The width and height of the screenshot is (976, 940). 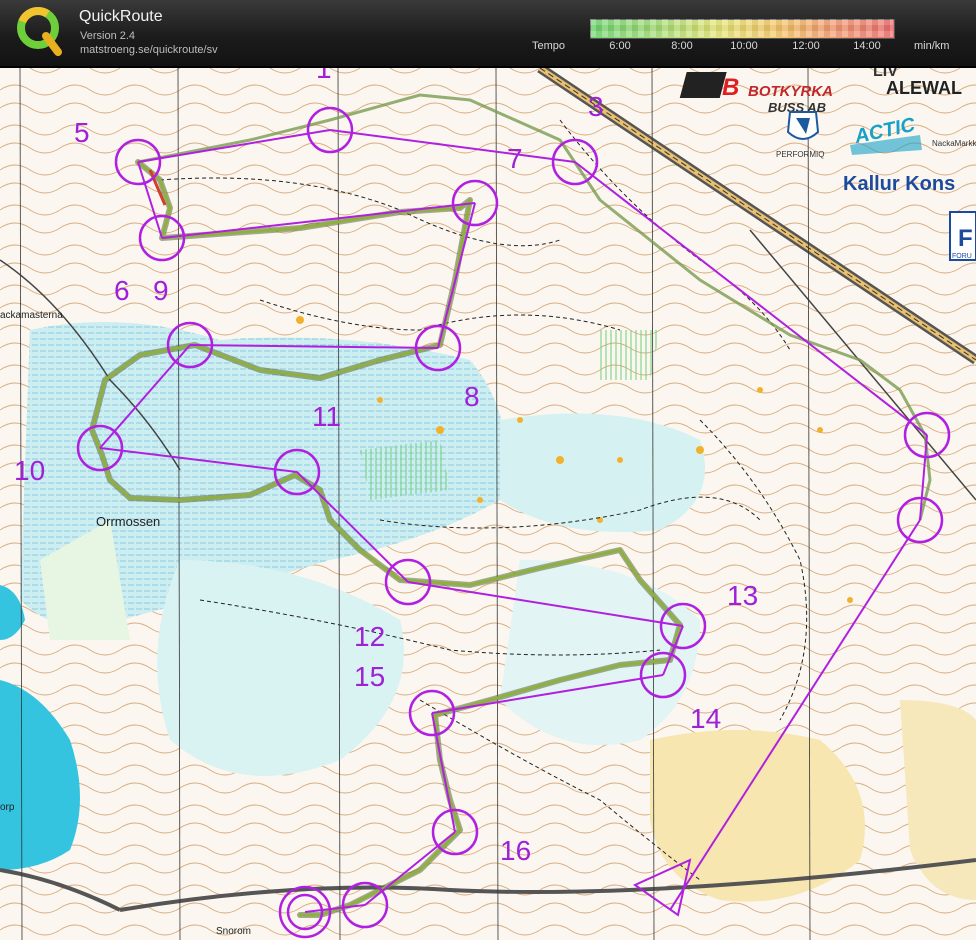 I want to click on sponsor-bus-name: BOTKYRKA, so click(x=790, y=91).